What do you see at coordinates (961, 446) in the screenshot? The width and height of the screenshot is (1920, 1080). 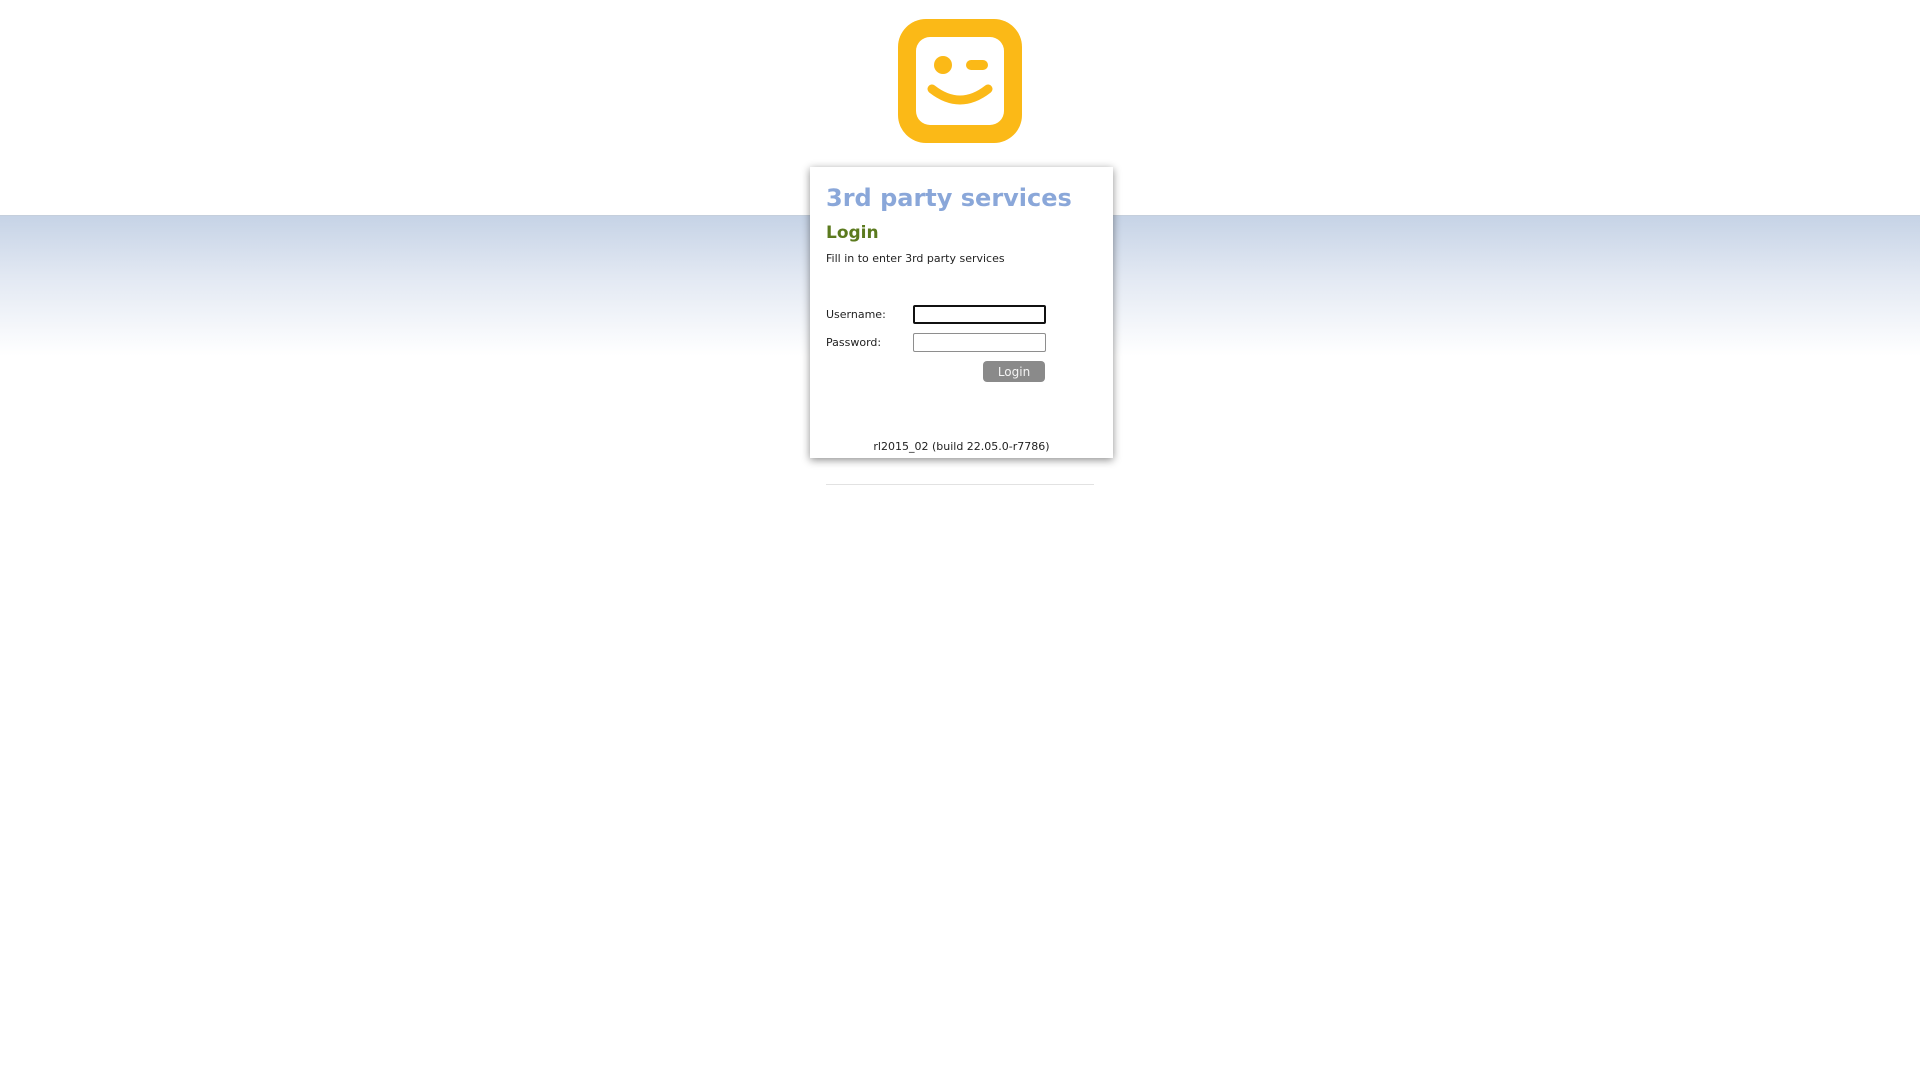 I see `version-text: rl2015_02 (build 22.05.0-r7786)` at bounding box center [961, 446].